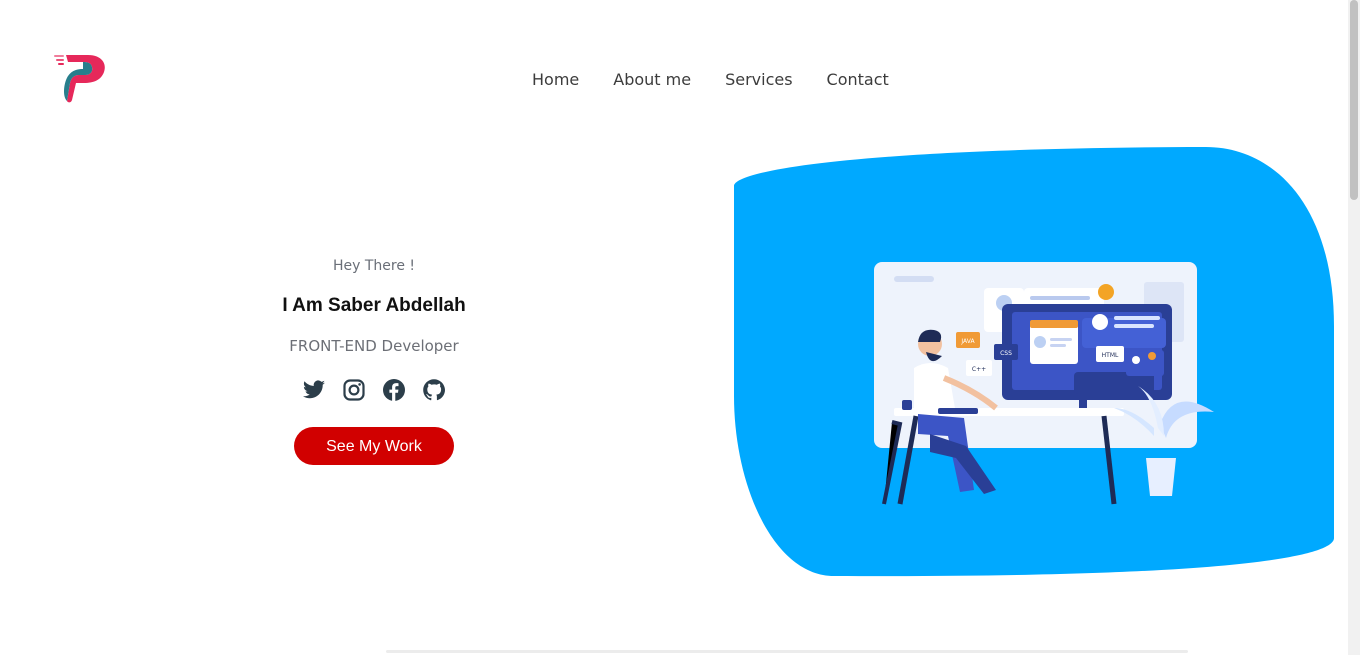  I want to click on nav-about-me: About me, so click(652, 80).